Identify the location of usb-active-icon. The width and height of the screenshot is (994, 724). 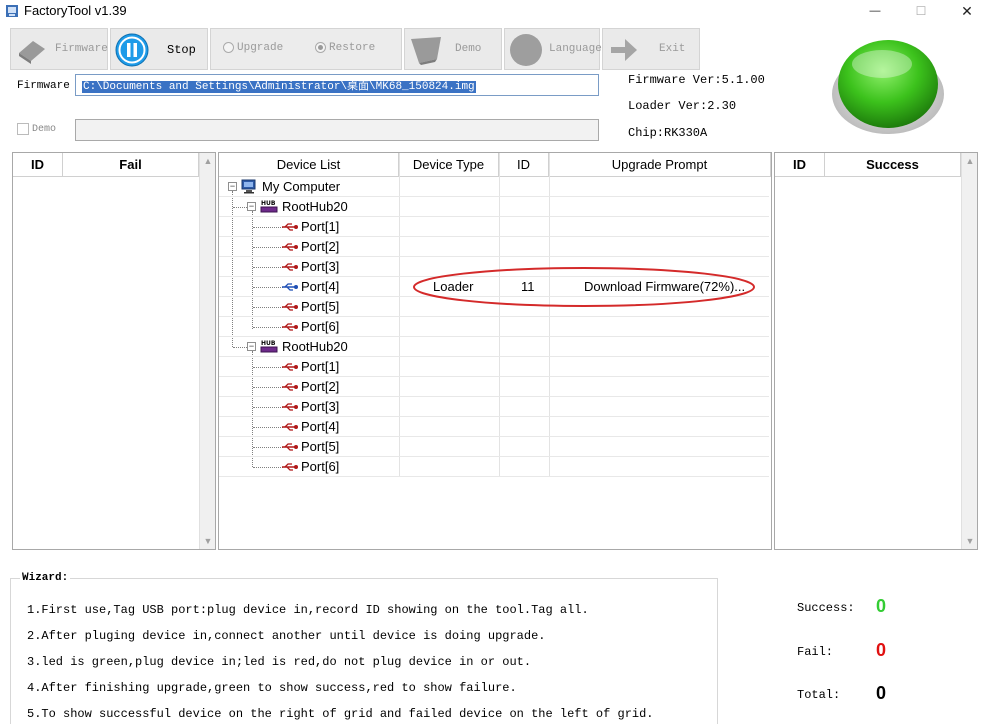
(290, 286).